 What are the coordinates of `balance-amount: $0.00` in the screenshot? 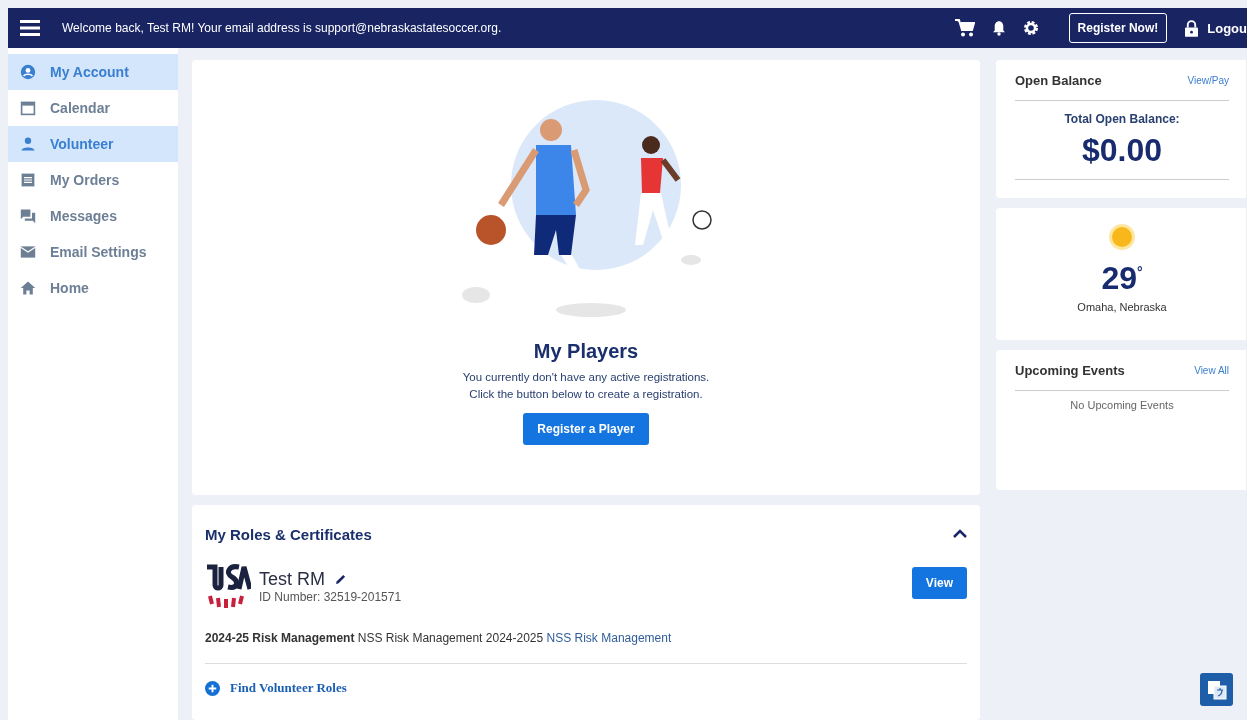 It's located at (1122, 150).